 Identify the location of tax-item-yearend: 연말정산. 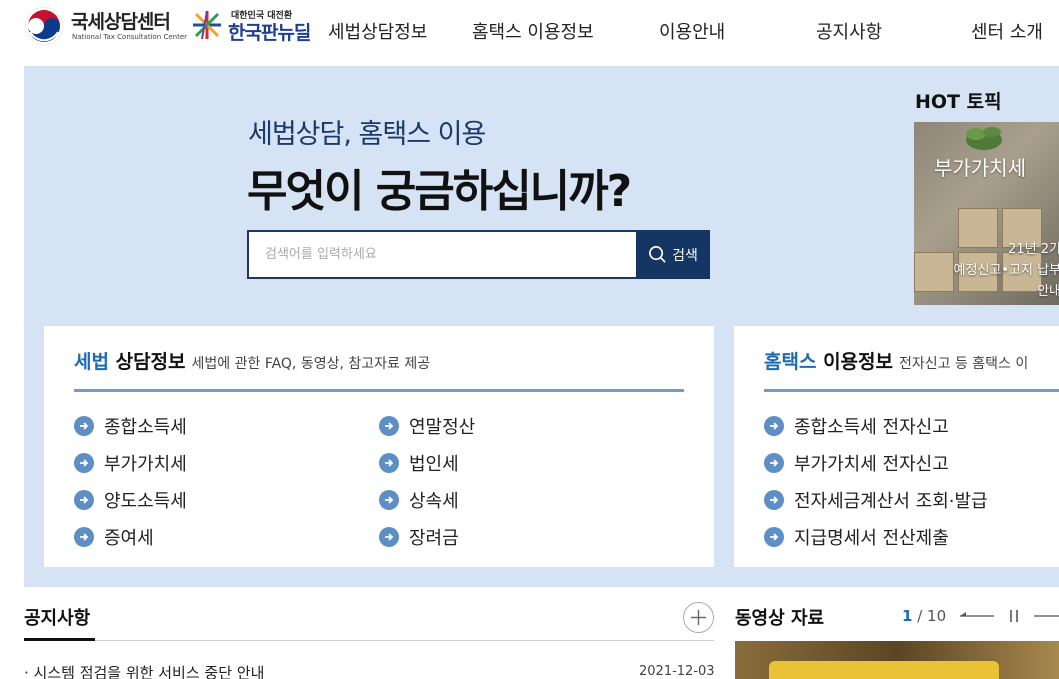
(427, 426).